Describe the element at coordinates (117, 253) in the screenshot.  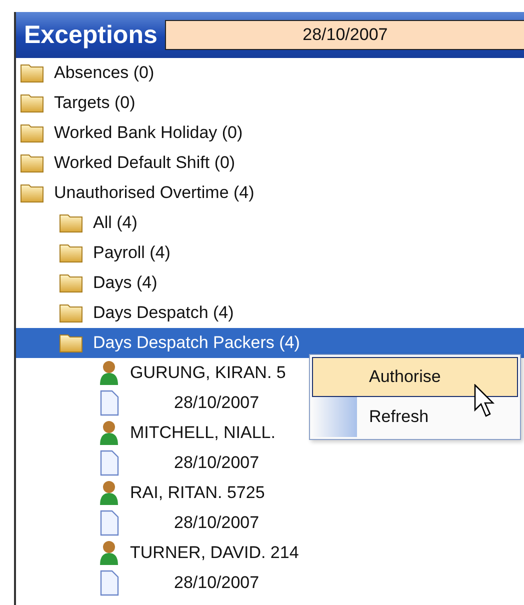
I see `tree-item: Payroll (4)` at that location.